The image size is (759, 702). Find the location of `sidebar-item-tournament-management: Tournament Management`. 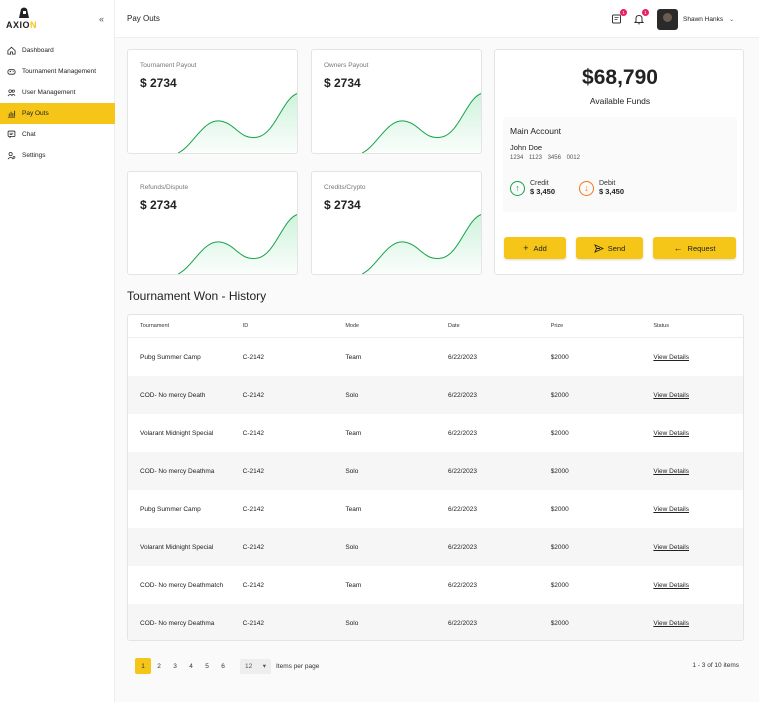

sidebar-item-tournament-management: Tournament Management is located at coordinates (57, 71).